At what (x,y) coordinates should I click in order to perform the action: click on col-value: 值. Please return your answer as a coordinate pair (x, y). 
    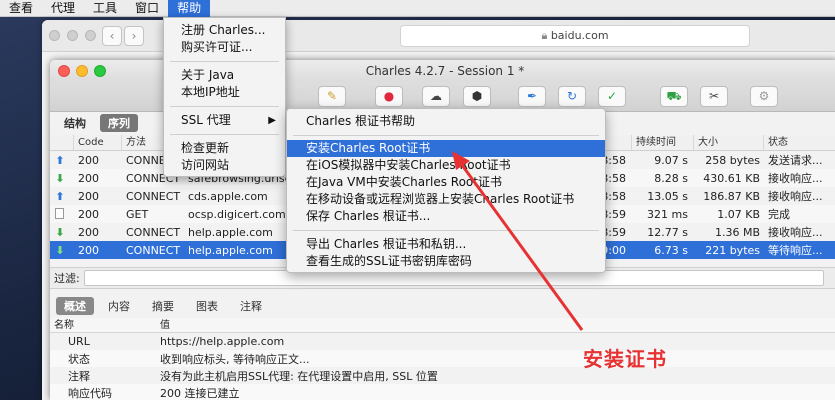
    Looking at the image, I should click on (165, 325).